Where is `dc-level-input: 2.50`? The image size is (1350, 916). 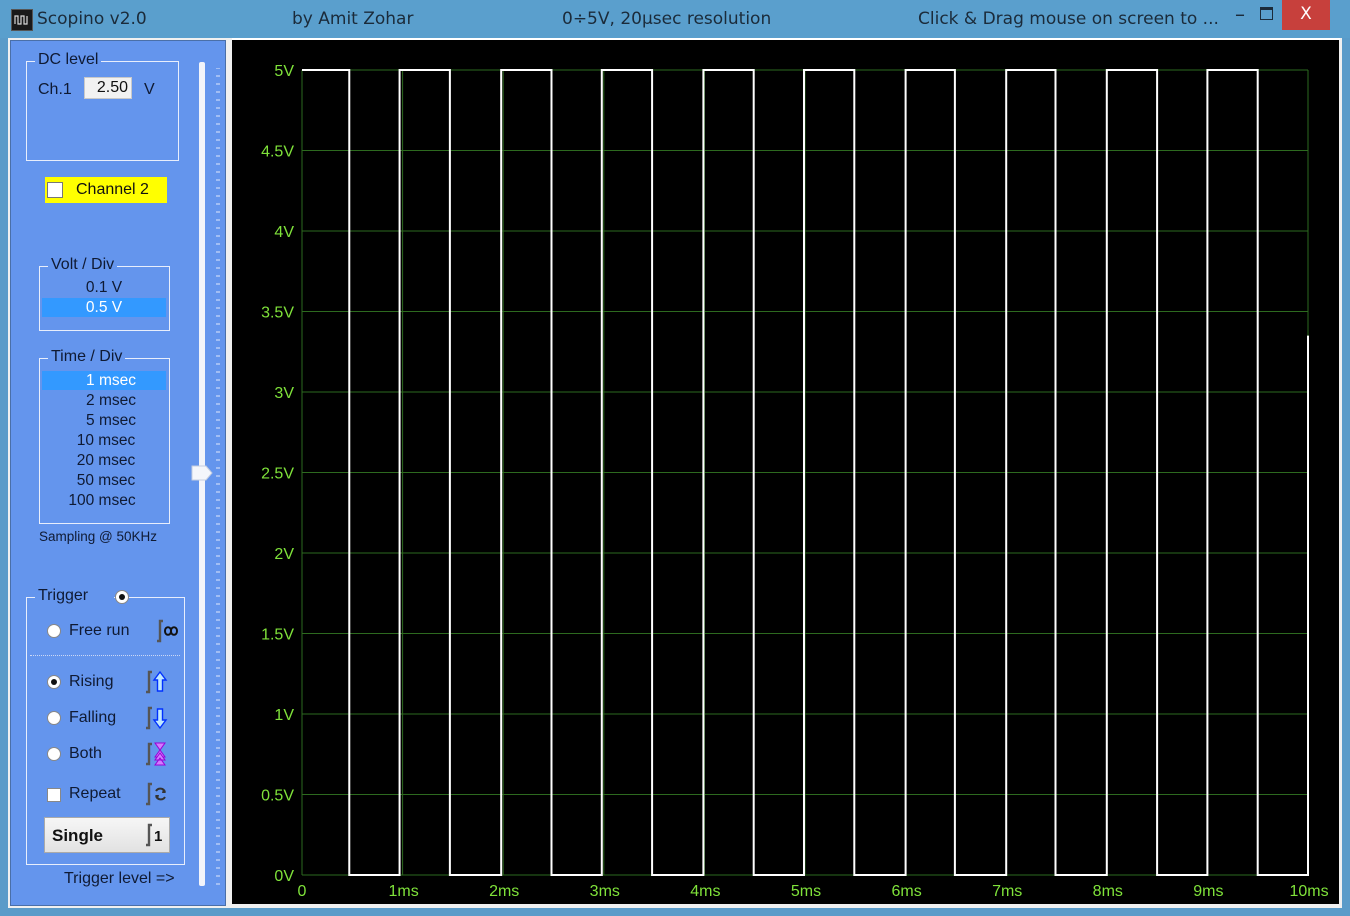 dc-level-input: 2.50 is located at coordinates (108, 88).